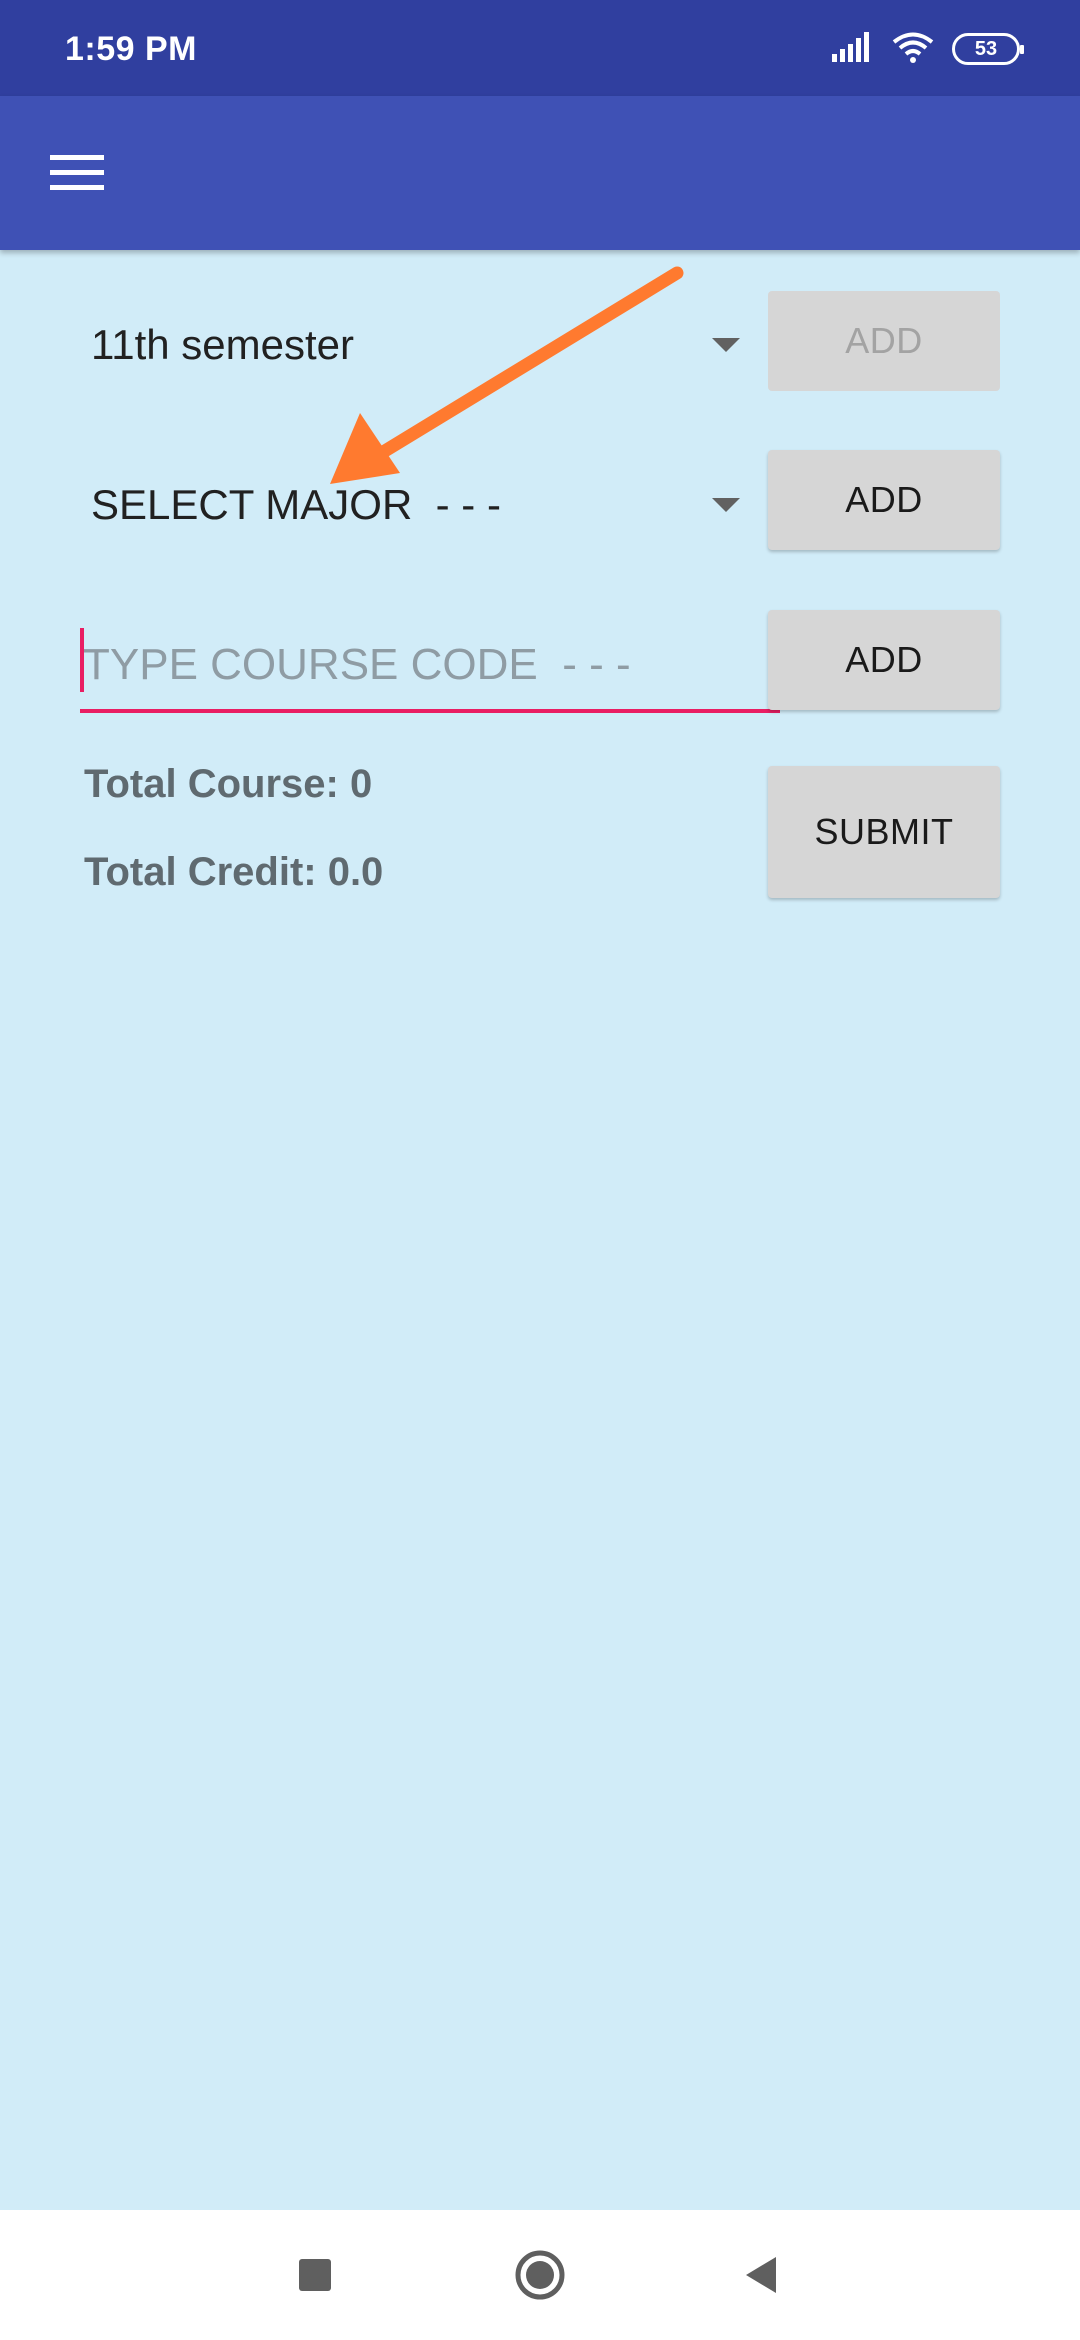 The height and width of the screenshot is (2340, 1080). Describe the element at coordinates (131, 49) in the screenshot. I see `status-time: 1:59 PM` at that location.